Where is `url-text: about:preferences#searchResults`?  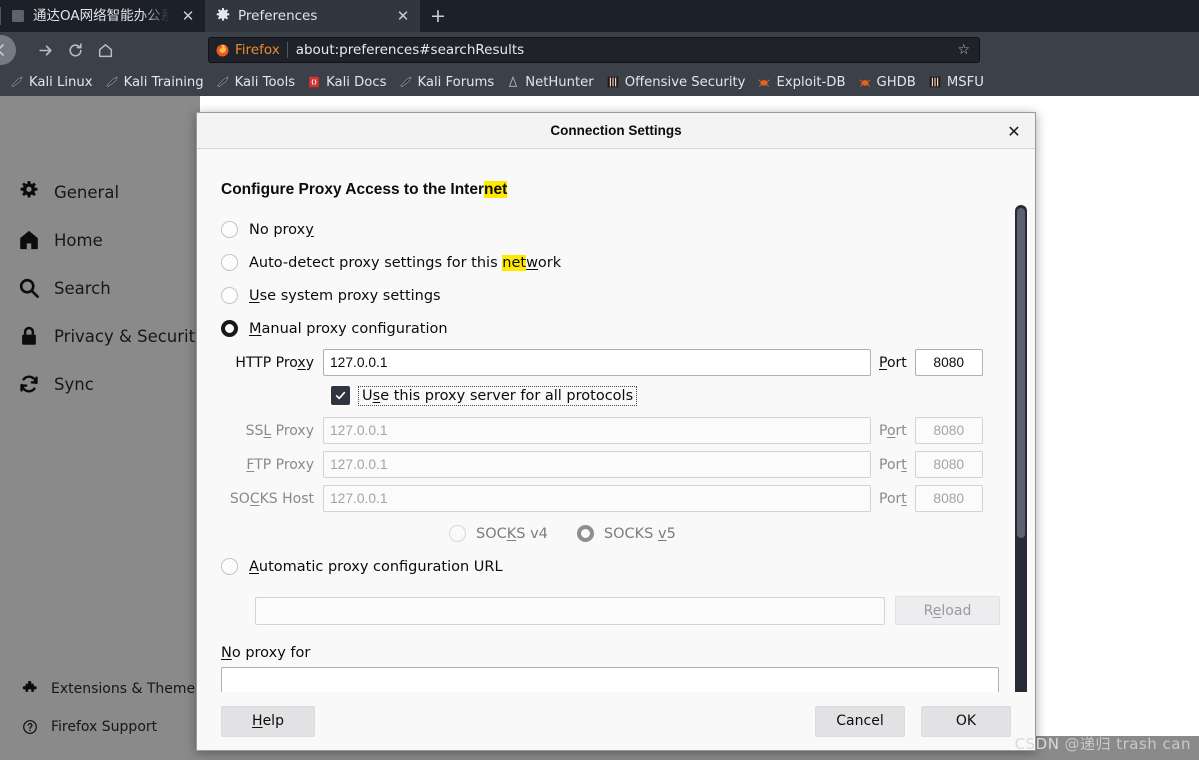 url-text: about:preferences#searchResults is located at coordinates (410, 50).